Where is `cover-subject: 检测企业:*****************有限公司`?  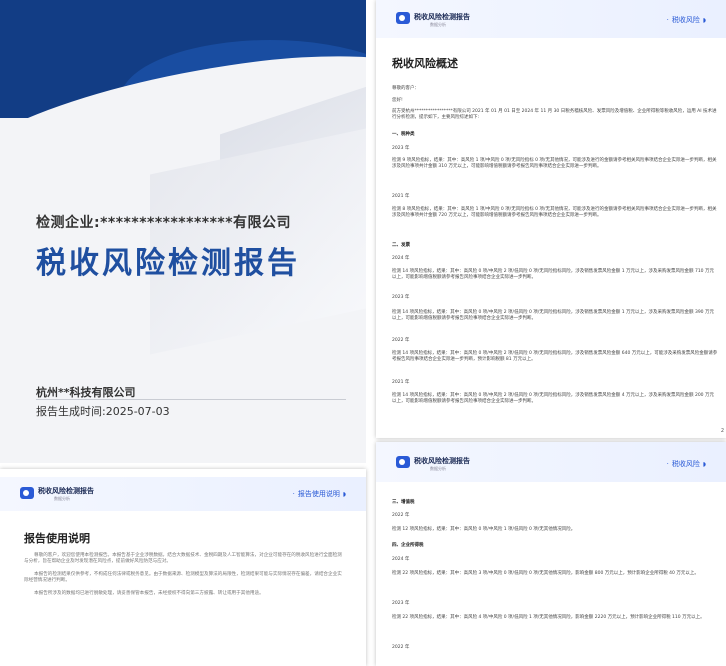
cover-subject: 检测企业:*****************有限公司 is located at coordinates (164, 223).